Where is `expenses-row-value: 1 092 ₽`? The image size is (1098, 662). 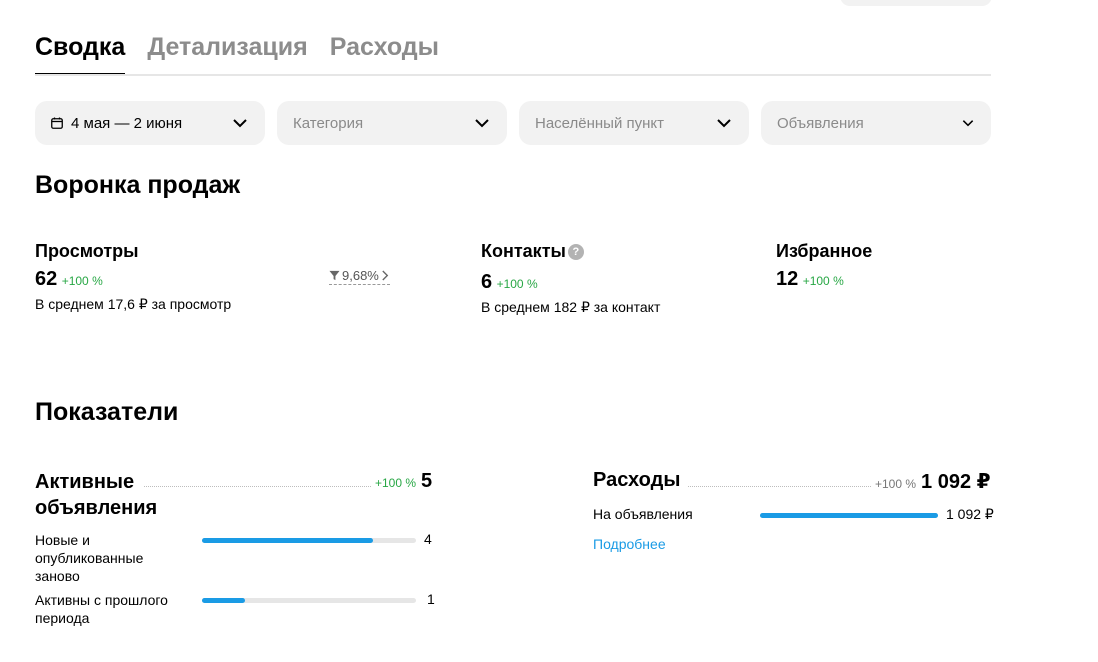
expenses-row-value: 1 092 ₽ is located at coordinates (970, 514).